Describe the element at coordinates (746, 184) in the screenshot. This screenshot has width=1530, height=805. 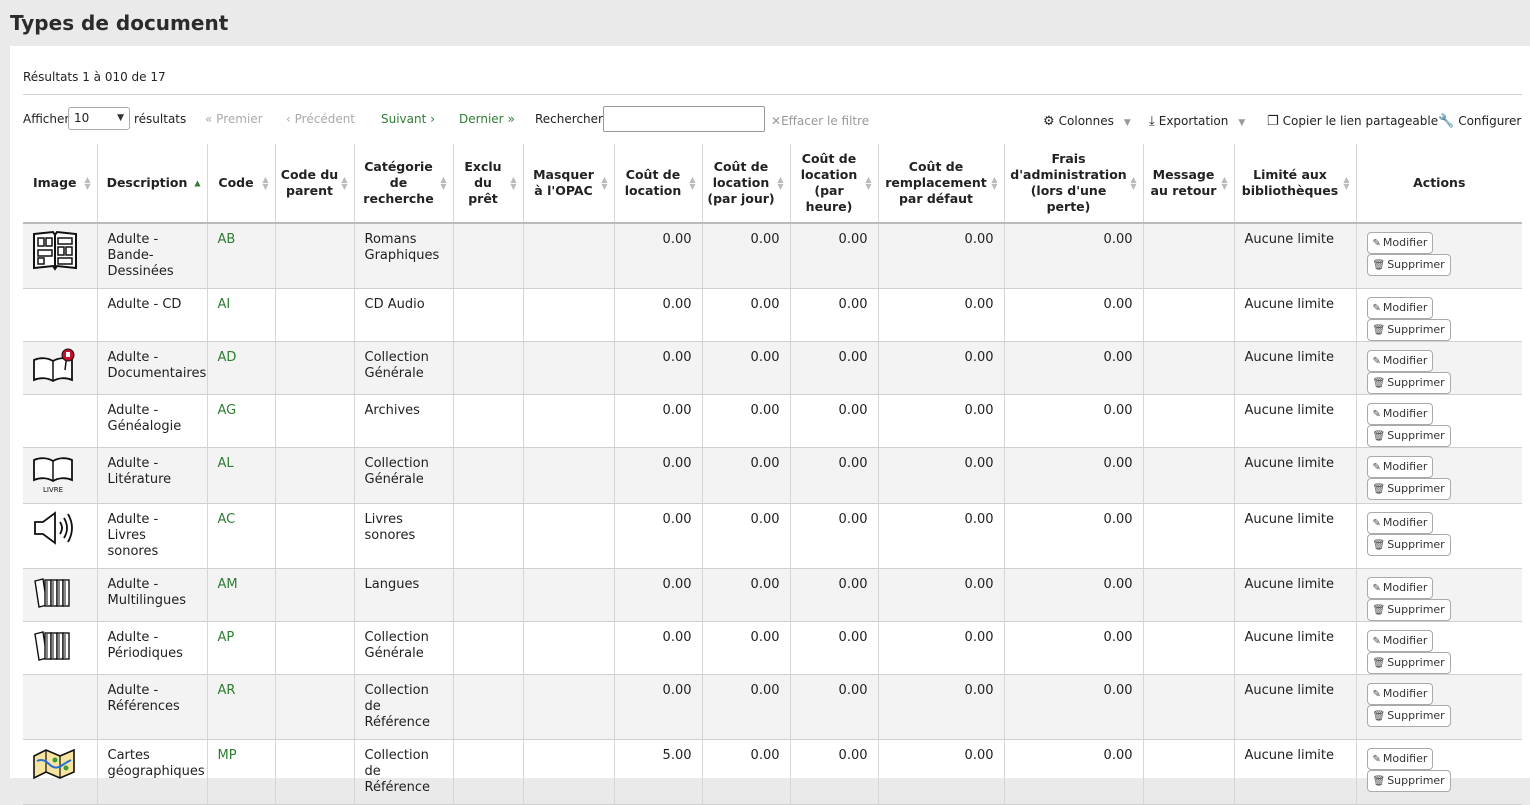
I see `column-header: Coût de location (par jour) ▲ ▼` at that location.